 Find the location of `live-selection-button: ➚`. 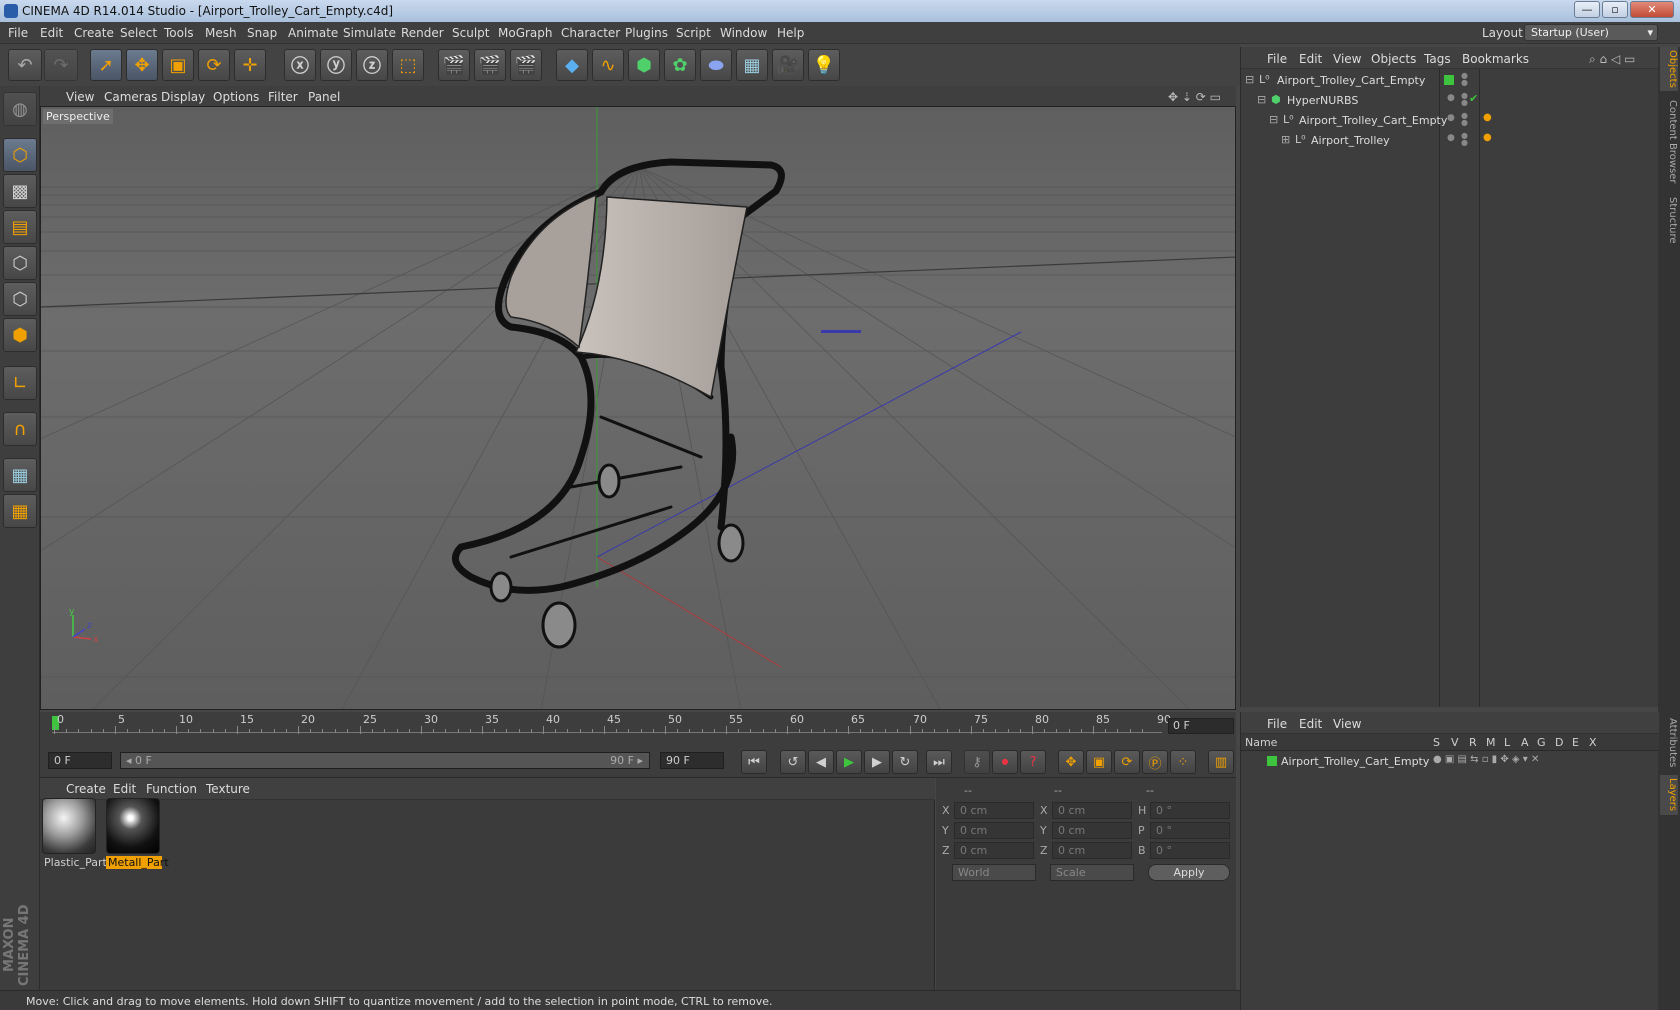

live-selection-button: ➚ is located at coordinates (106, 65).